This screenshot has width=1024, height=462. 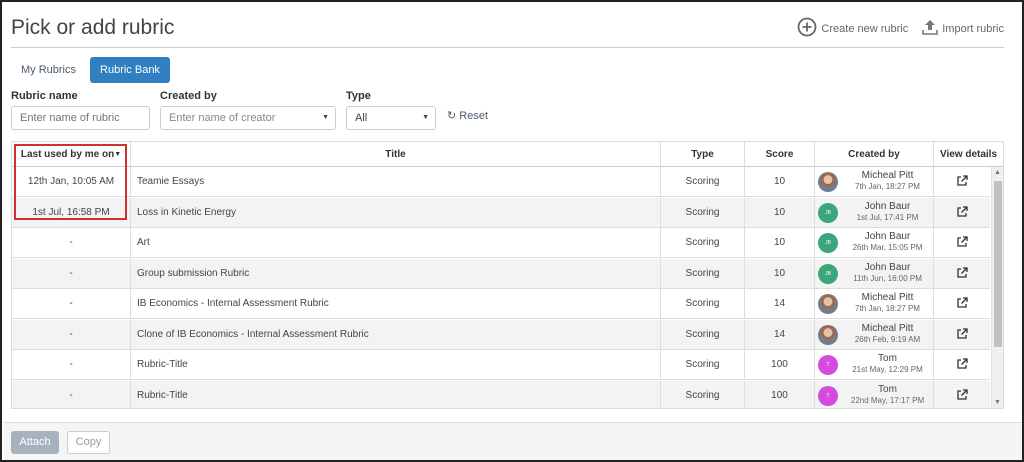 I want to click on creator: T Tom 21st May, 12:29 PM, so click(x=874, y=365).